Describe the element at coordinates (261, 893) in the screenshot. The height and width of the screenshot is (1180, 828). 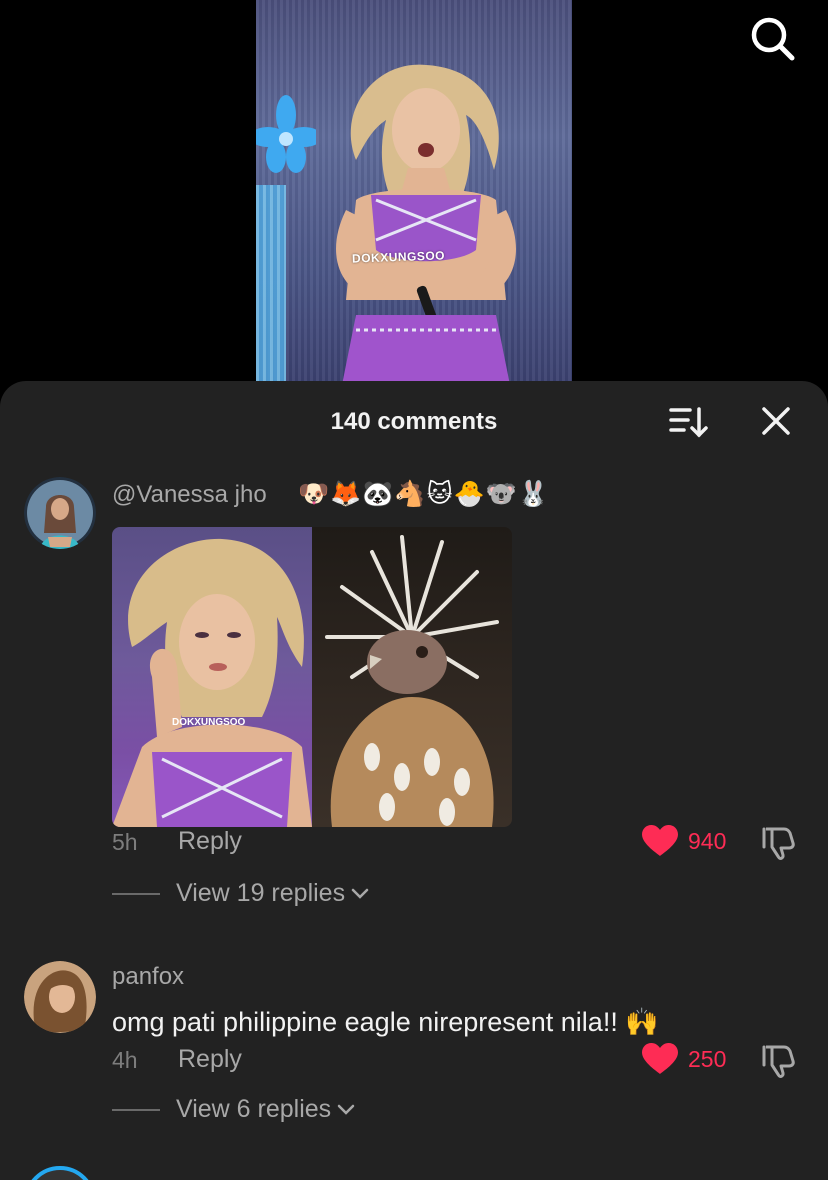
I see `view-replies-label: View 19 replies` at that location.